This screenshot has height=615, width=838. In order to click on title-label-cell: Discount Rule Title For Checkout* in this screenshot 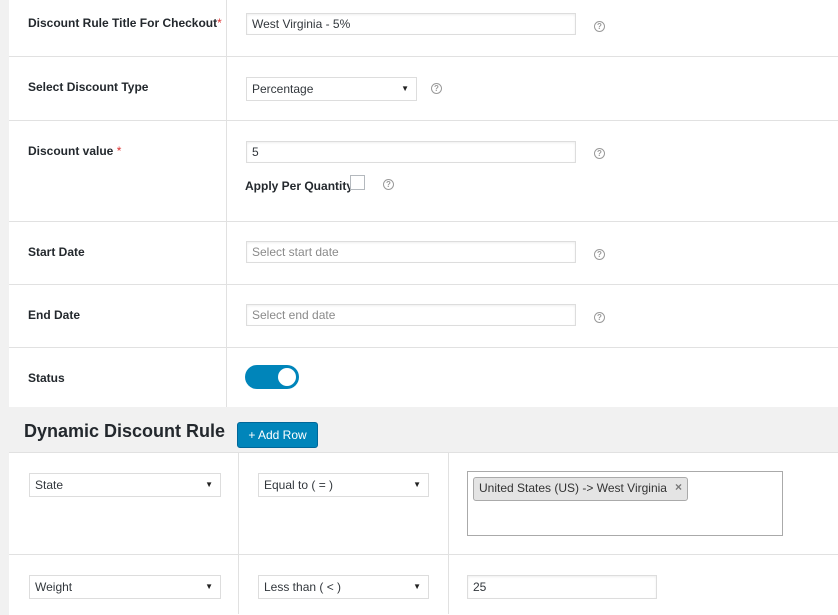, I will do `click(118, 28)`.